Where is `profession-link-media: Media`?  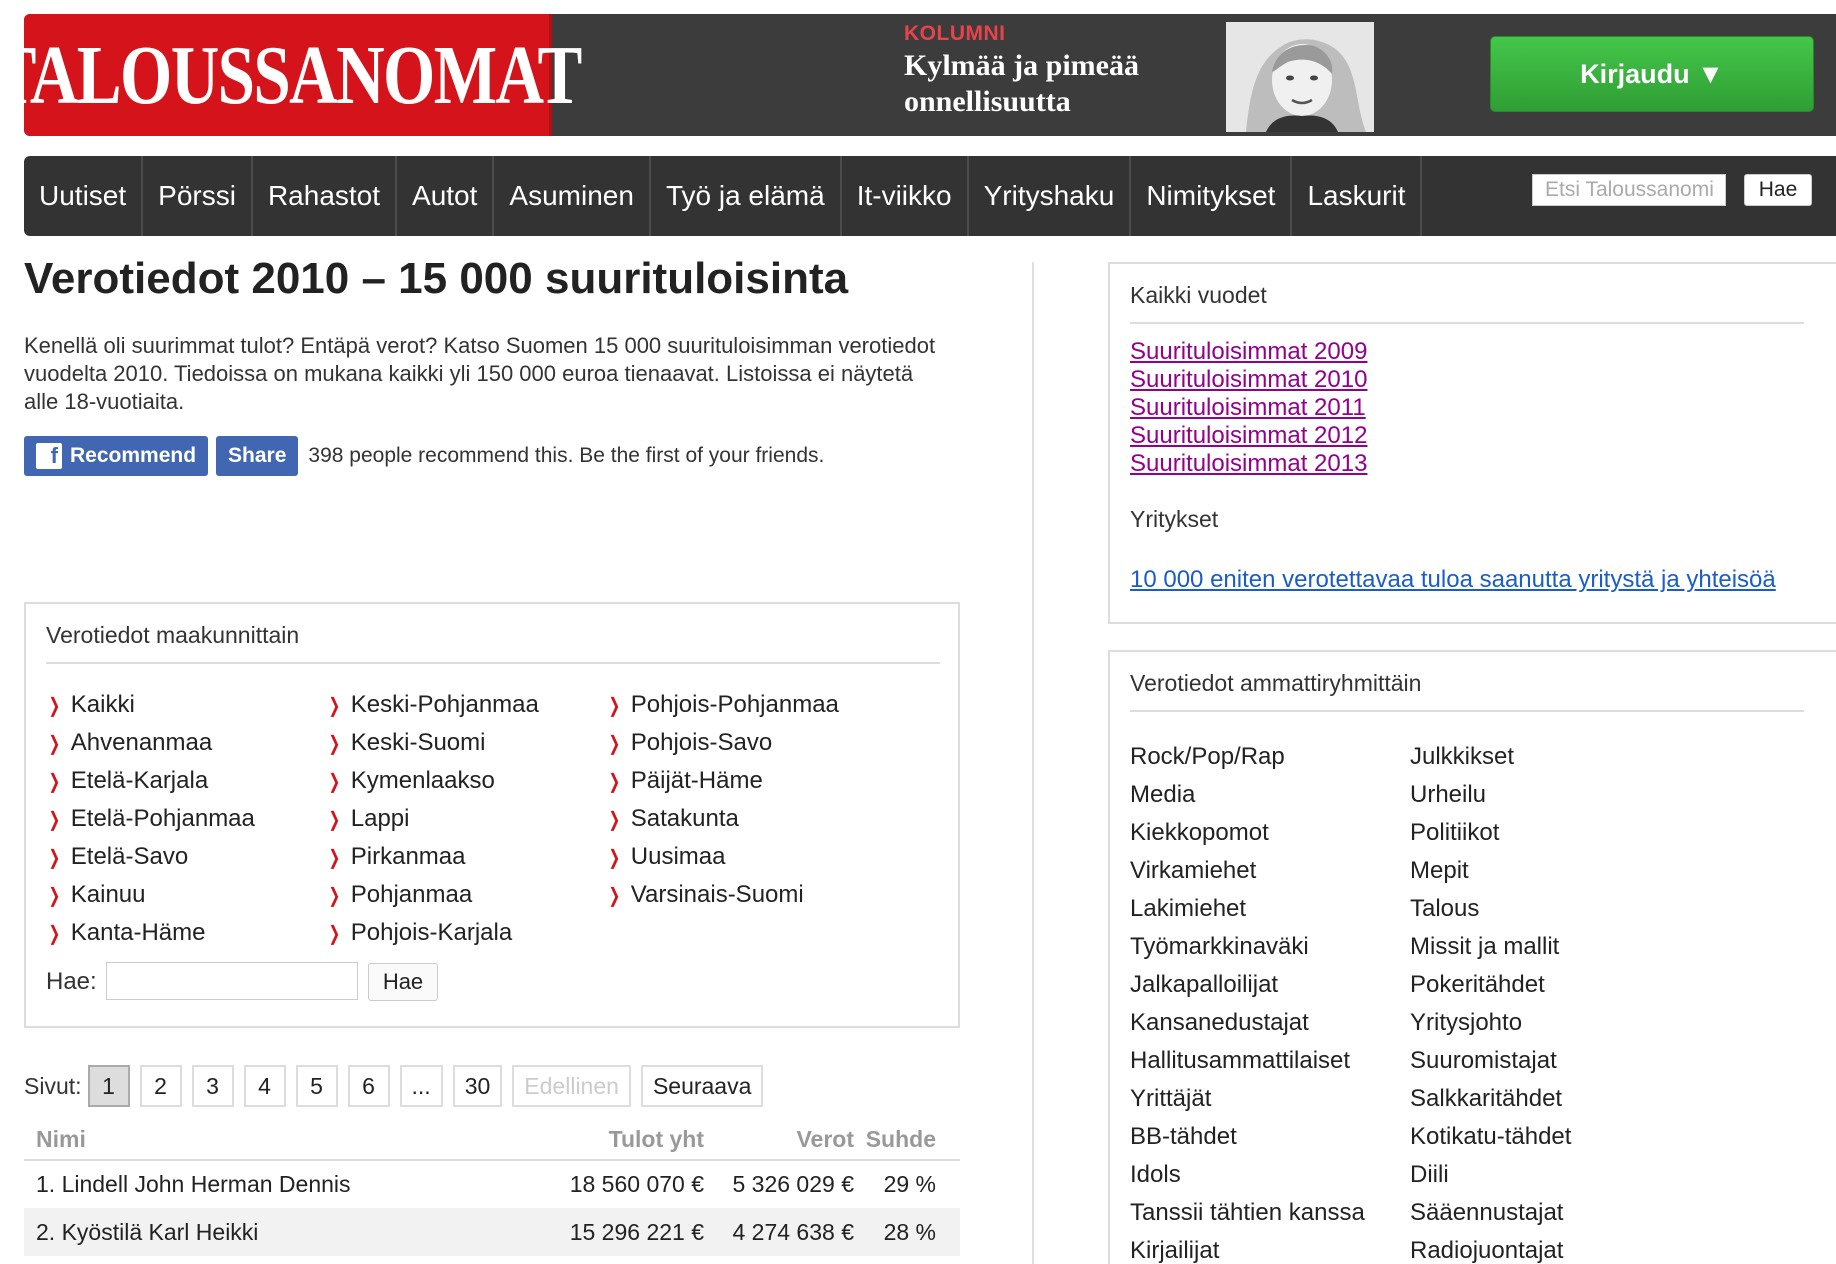
profession-link-media: Media is located at coordinates (1270, 795).